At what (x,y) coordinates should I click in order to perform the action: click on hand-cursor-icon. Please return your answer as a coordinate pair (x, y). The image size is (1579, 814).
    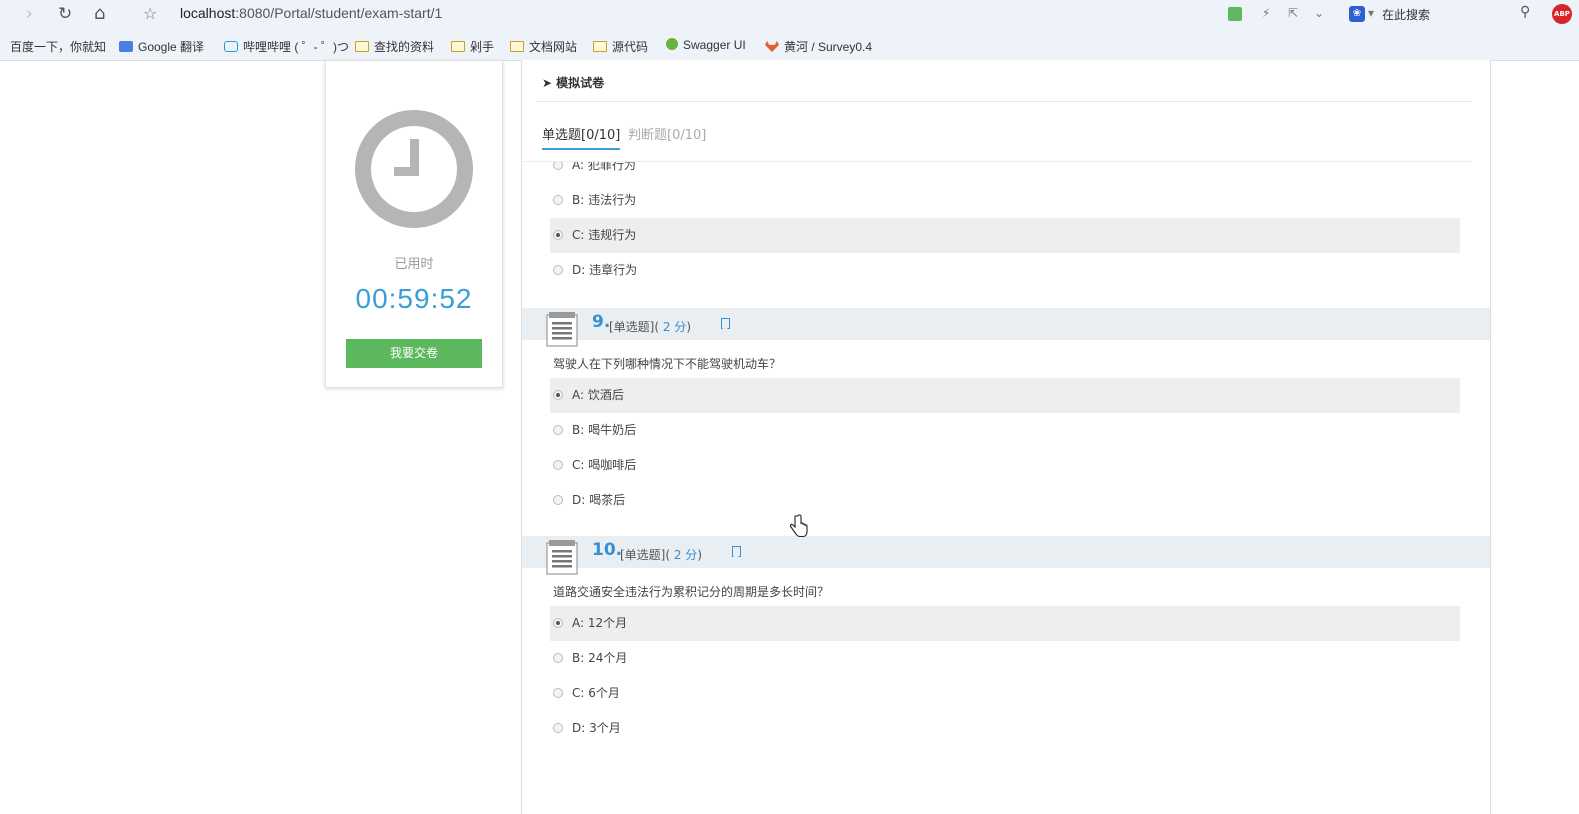
    Looking at the image, I should click on (798, 526).